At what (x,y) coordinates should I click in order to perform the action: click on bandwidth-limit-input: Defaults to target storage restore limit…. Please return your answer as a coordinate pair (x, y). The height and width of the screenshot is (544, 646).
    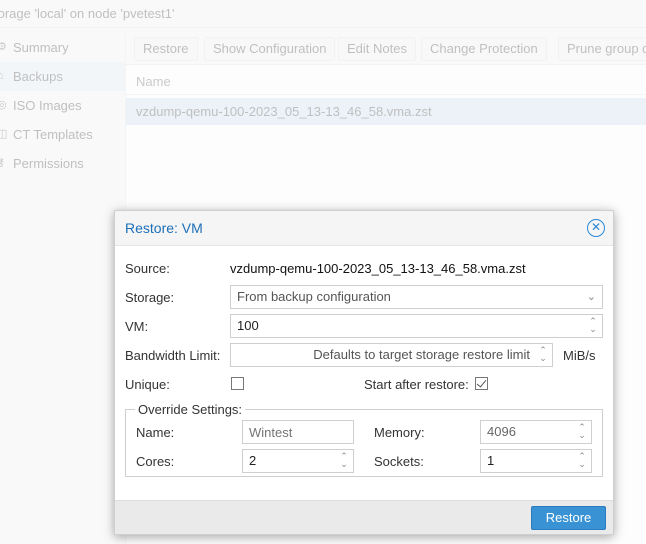
    Looking at the image, I should click on (391, 355).